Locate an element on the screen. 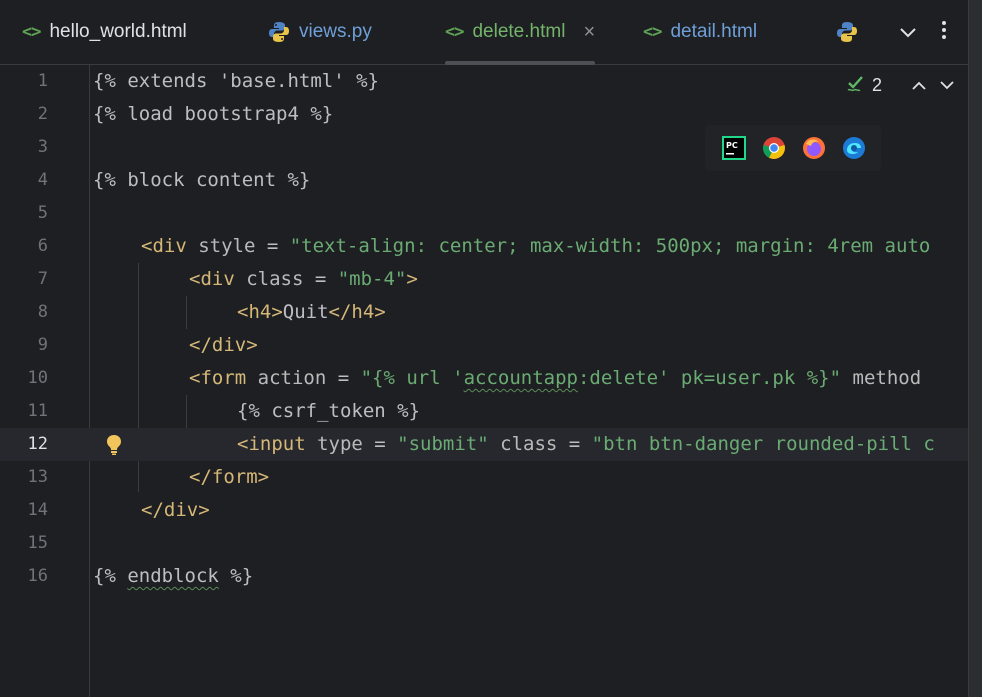  tab-hello-world-html: <> hello_world.html is located at coordinates (104, 32).